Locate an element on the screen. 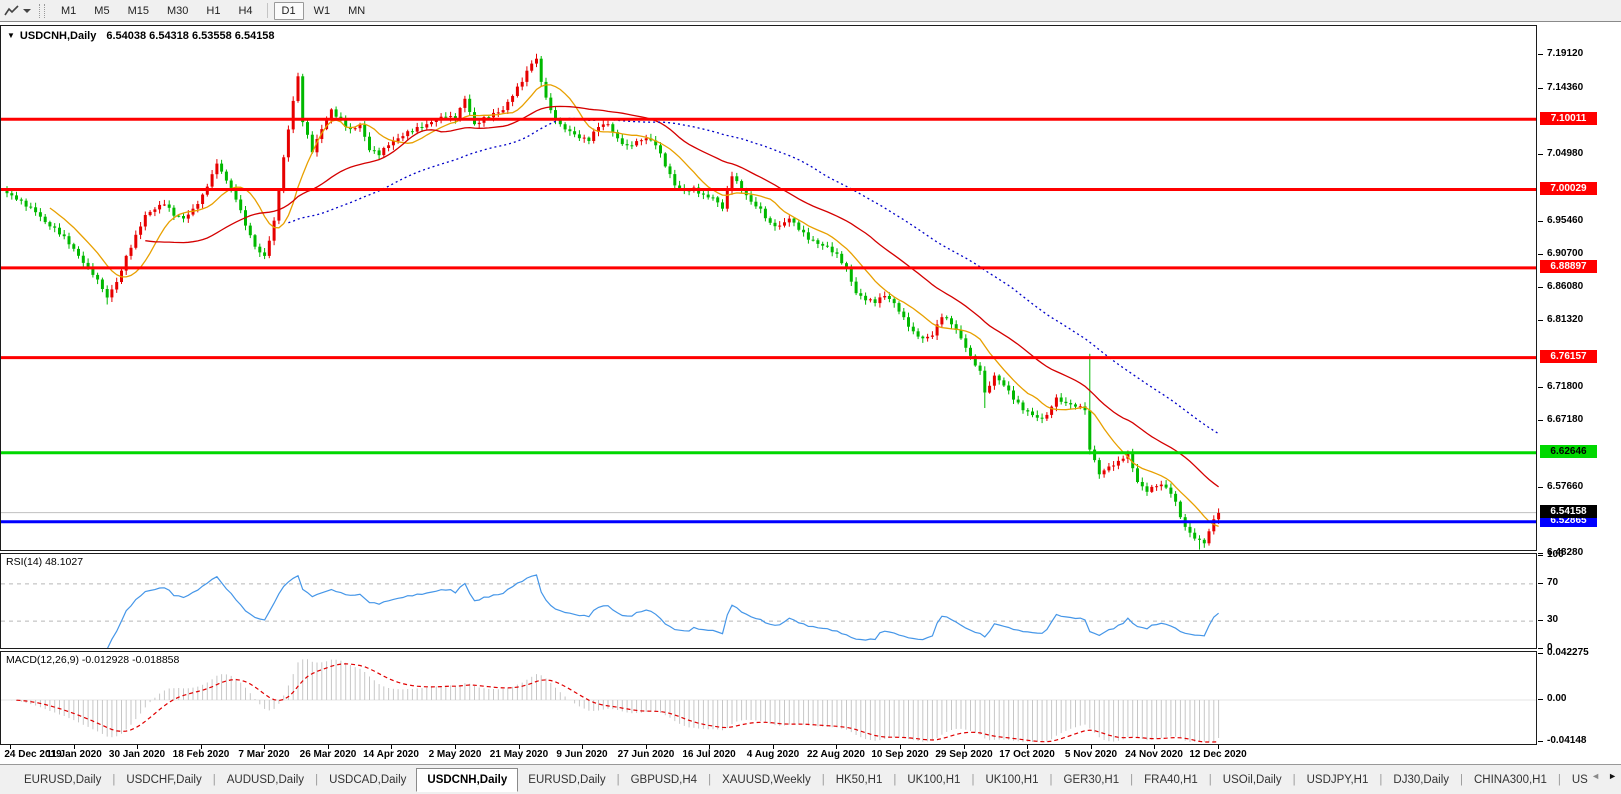 This screenshot has width=1621, height=794. tab-XAUUSD-Weekly: XAUUSD,Weekly is located at coordinates (766, 780).